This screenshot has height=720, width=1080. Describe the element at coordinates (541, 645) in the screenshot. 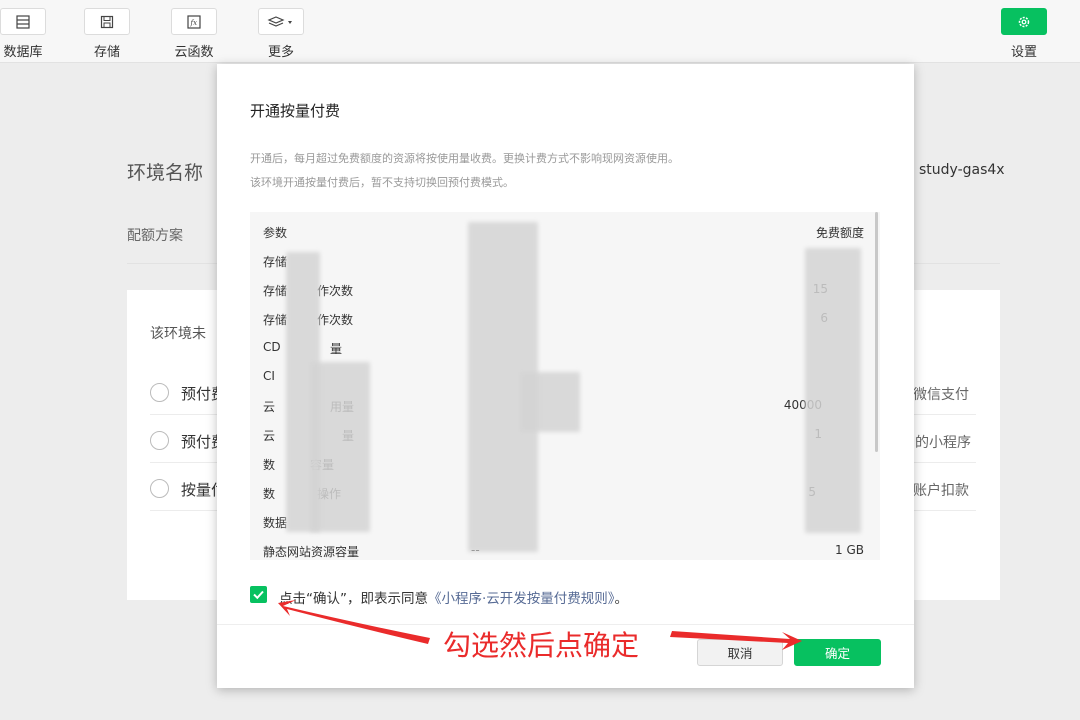

I see `annotation-text: 勾选然后点确定` at that location.